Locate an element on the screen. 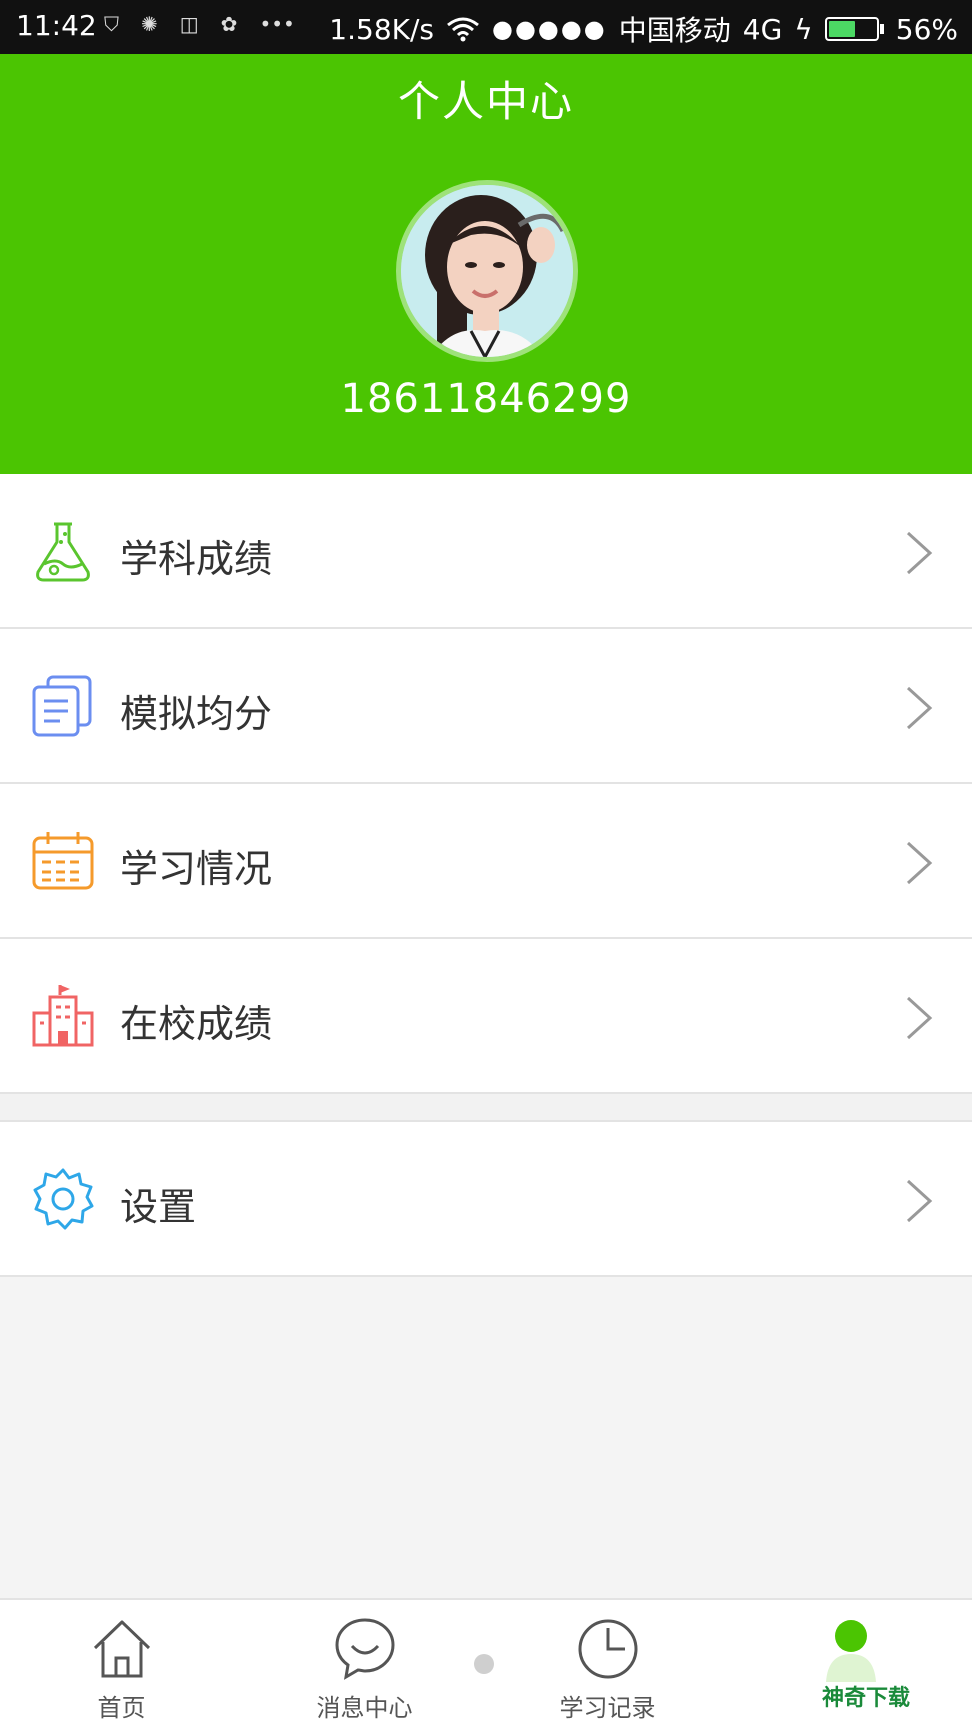 This screenshot has width=972, height=1728. menu-item-subject-scores: 学科成绩 is located at coordinates (486, 551).